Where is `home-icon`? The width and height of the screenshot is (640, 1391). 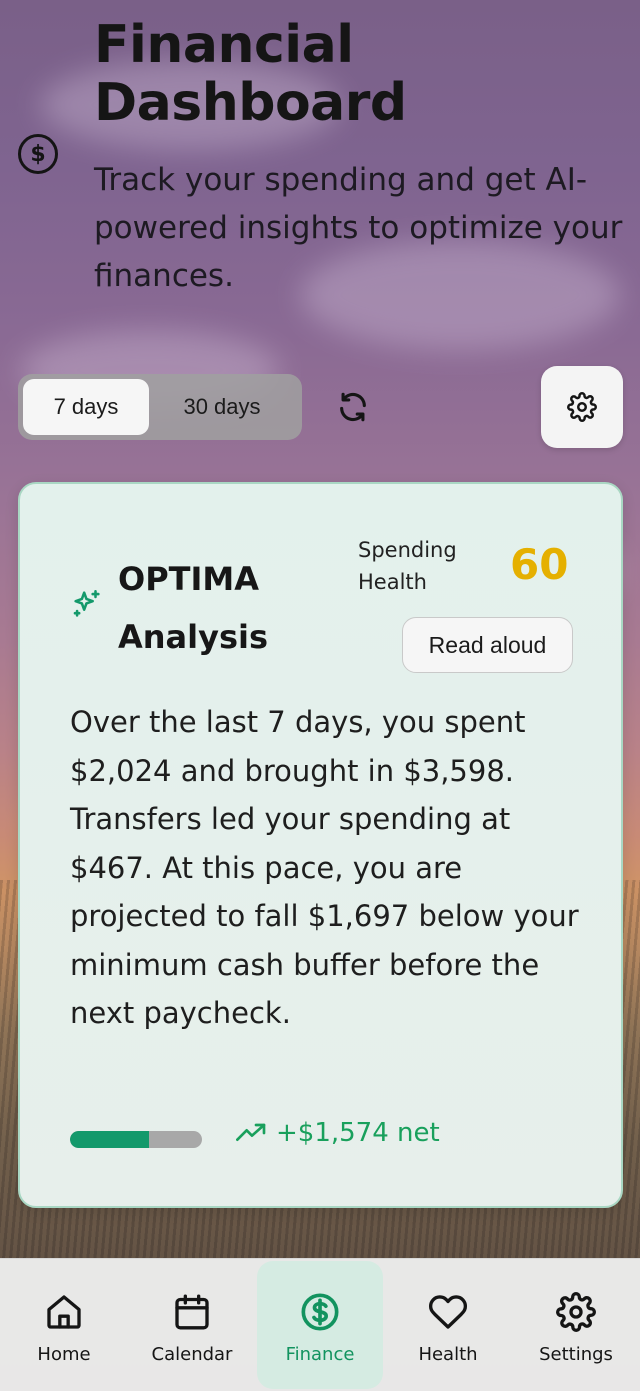
home-icon is located at coordinates (64, 1312).